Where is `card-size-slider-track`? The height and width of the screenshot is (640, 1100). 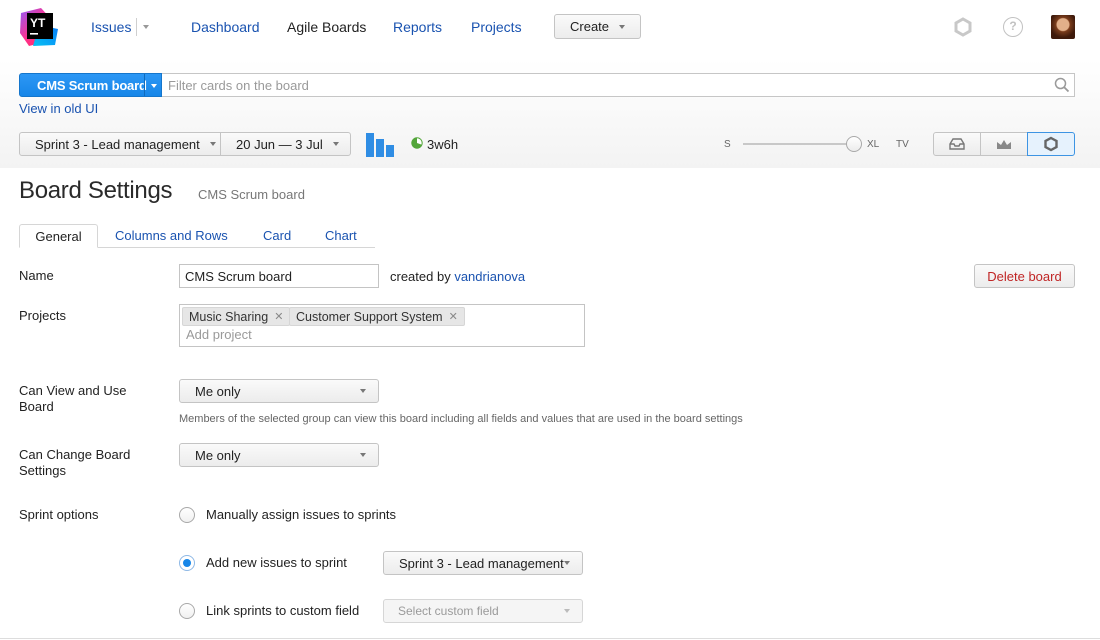 card-size-slider-track is located at coordinates (799, 144).